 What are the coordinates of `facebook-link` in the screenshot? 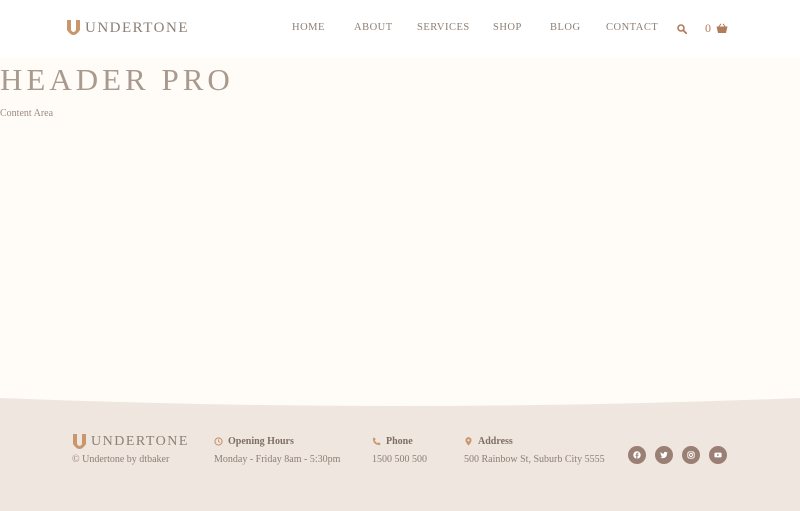 It's located at (637, 455).